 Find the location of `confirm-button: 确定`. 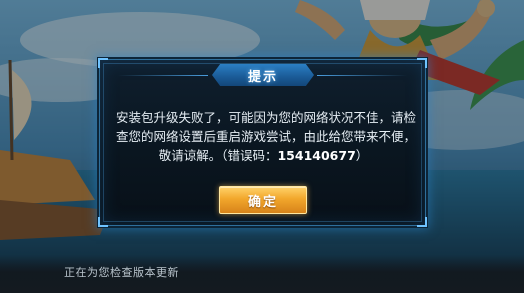

confirm-button: 确定 is located at coordinates (263, 200).